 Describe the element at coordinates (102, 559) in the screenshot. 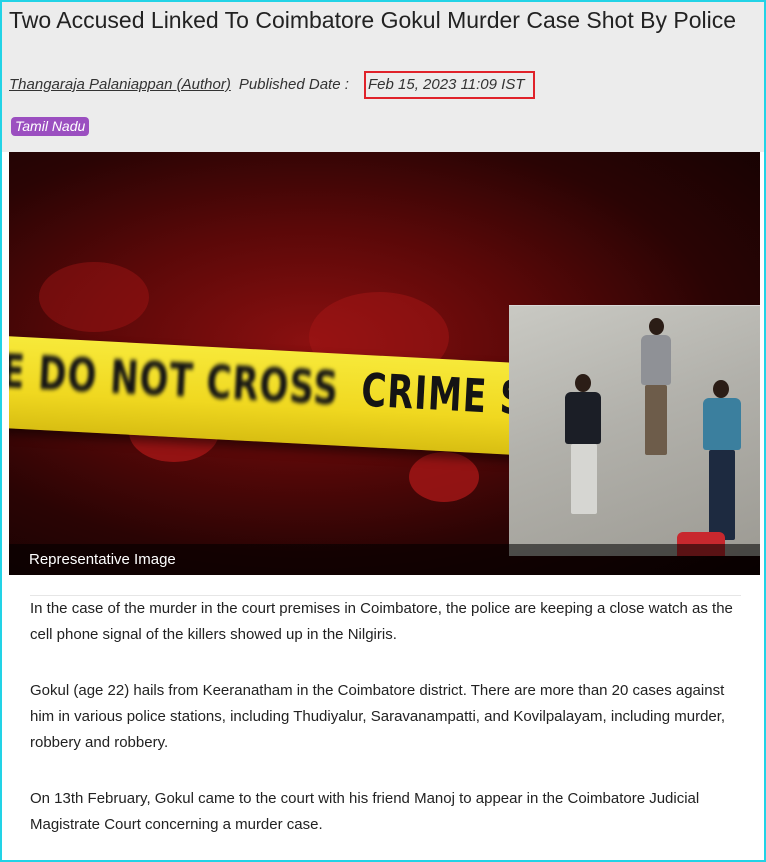

I see `image-caption: Representative Image` at that location.